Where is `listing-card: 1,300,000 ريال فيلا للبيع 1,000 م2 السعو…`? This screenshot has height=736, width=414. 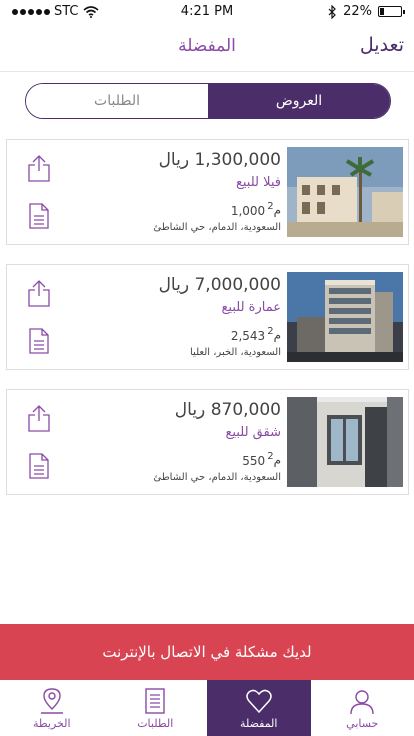 listing-card: 1,300,000 ريال فيلا للبيع 1,000 م2 السعو… is located at coordinates (207, 192).